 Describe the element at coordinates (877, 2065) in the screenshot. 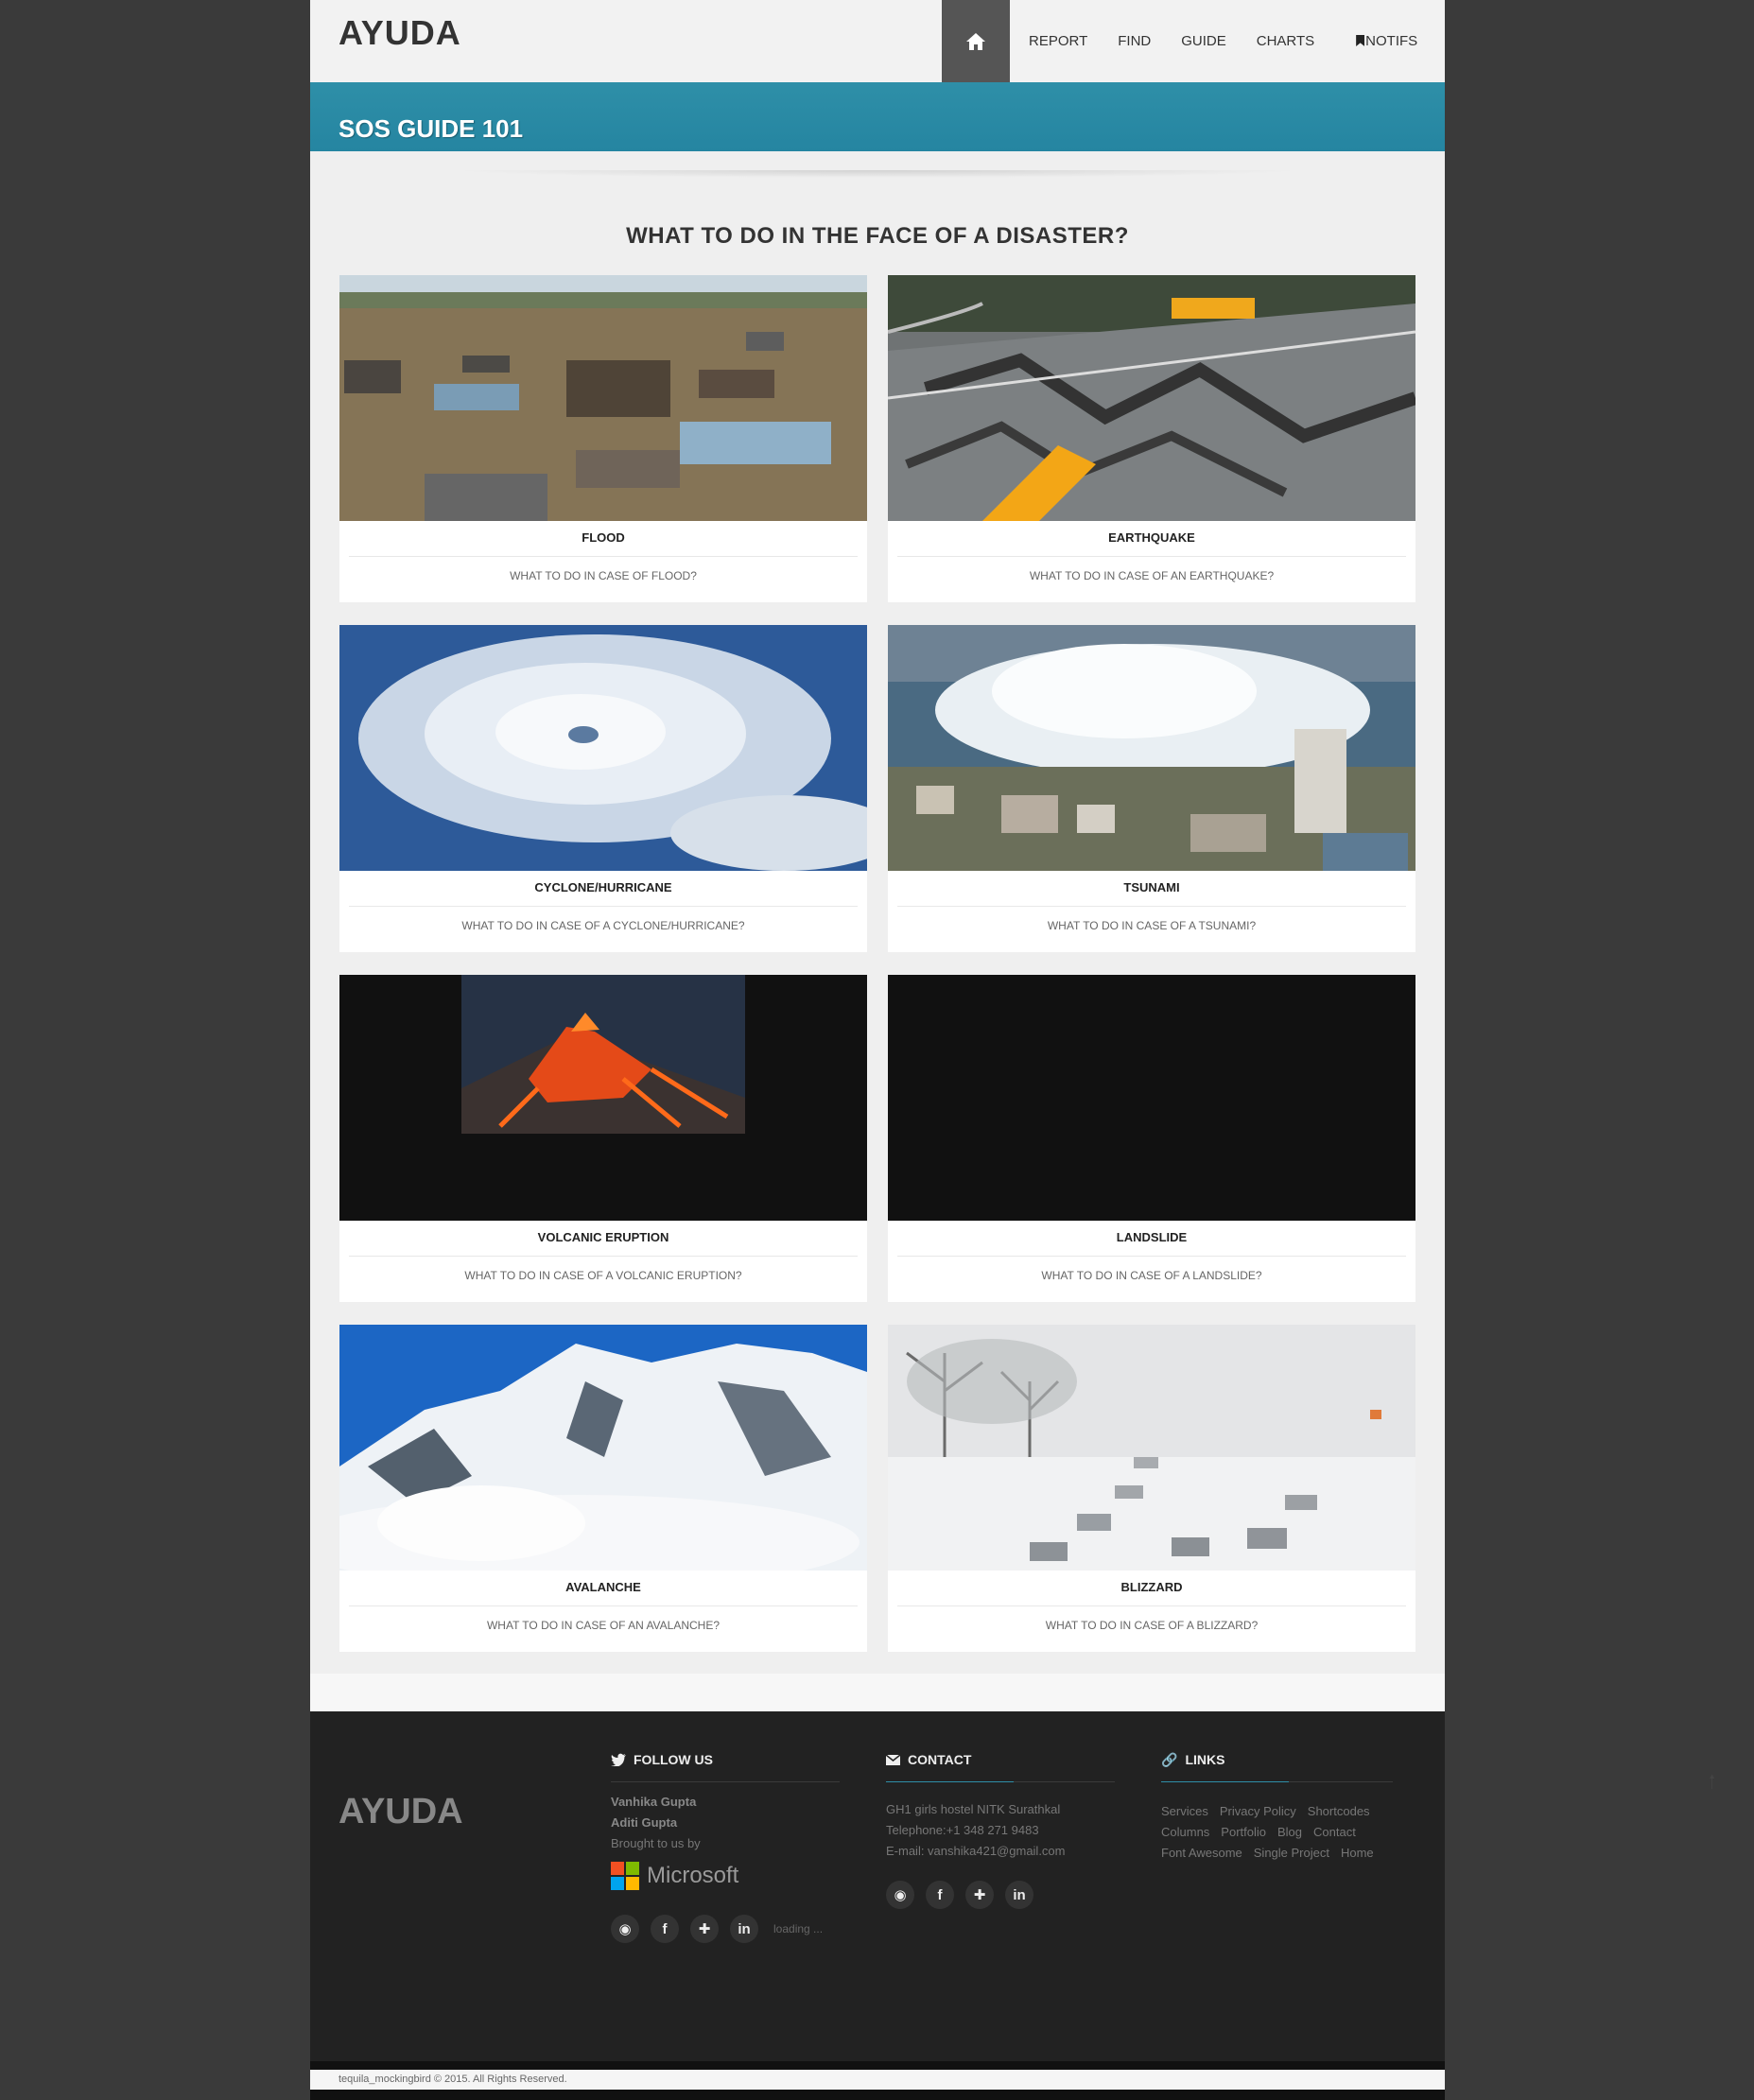

I see `footer-bottom-strip` at that location.